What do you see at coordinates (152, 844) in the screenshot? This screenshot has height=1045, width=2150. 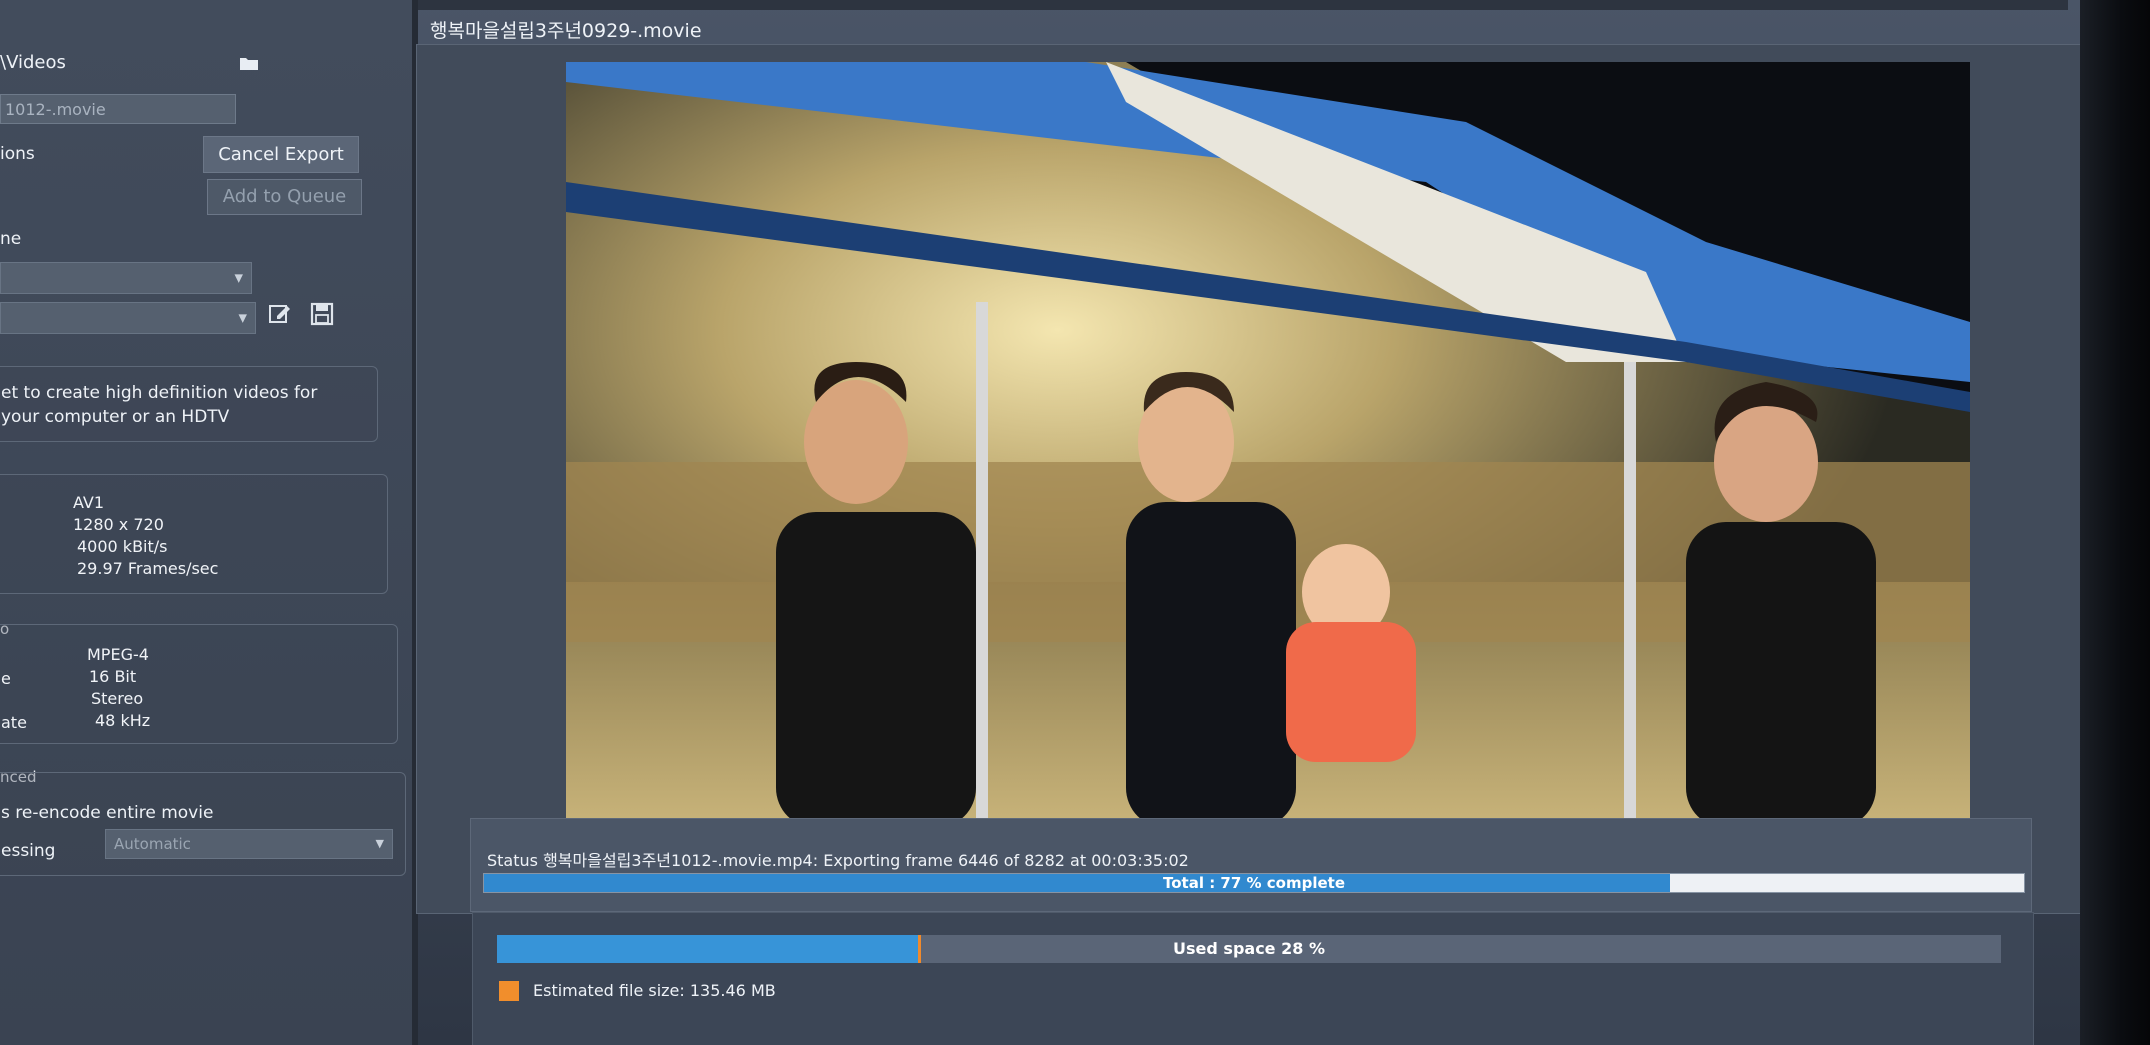 I see `processing-value: Automatic` at bounding box center [152, 844].